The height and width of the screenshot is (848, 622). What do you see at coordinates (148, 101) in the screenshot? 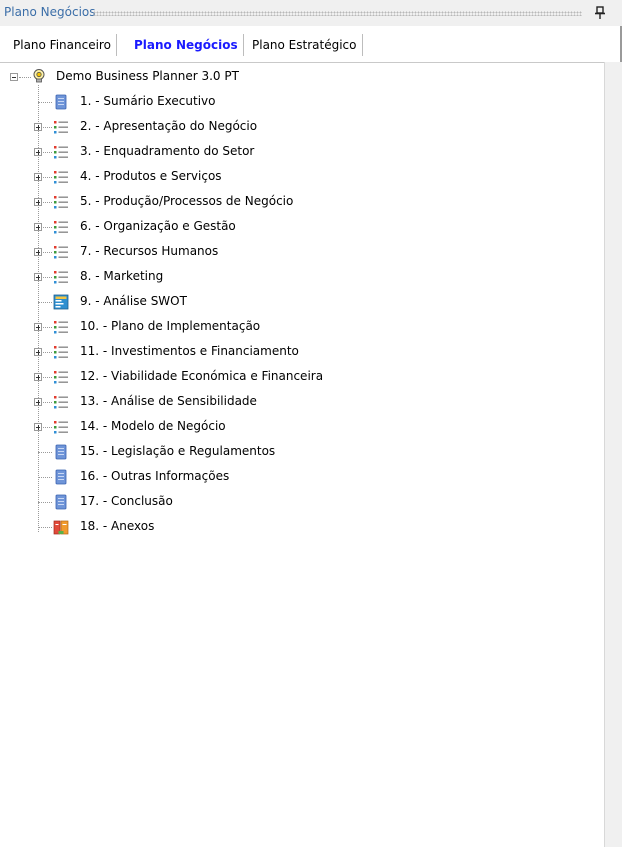
I see `tree-item-label: 1. - Sumário Executivo` at bounding box center [148, 101].